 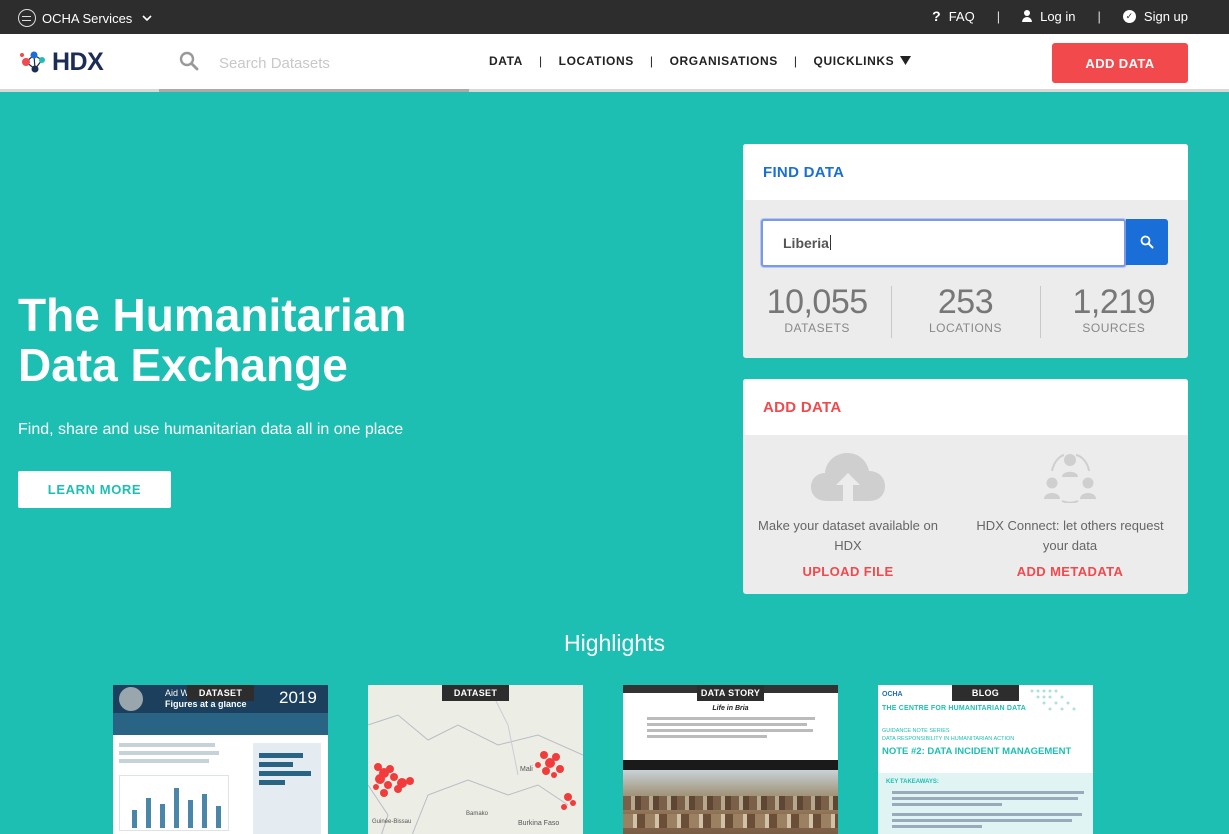 What do you see at coordinates (817, 302) in the screenshot?
I see `stat-value: 10,055` at bounding box center [817, 302].